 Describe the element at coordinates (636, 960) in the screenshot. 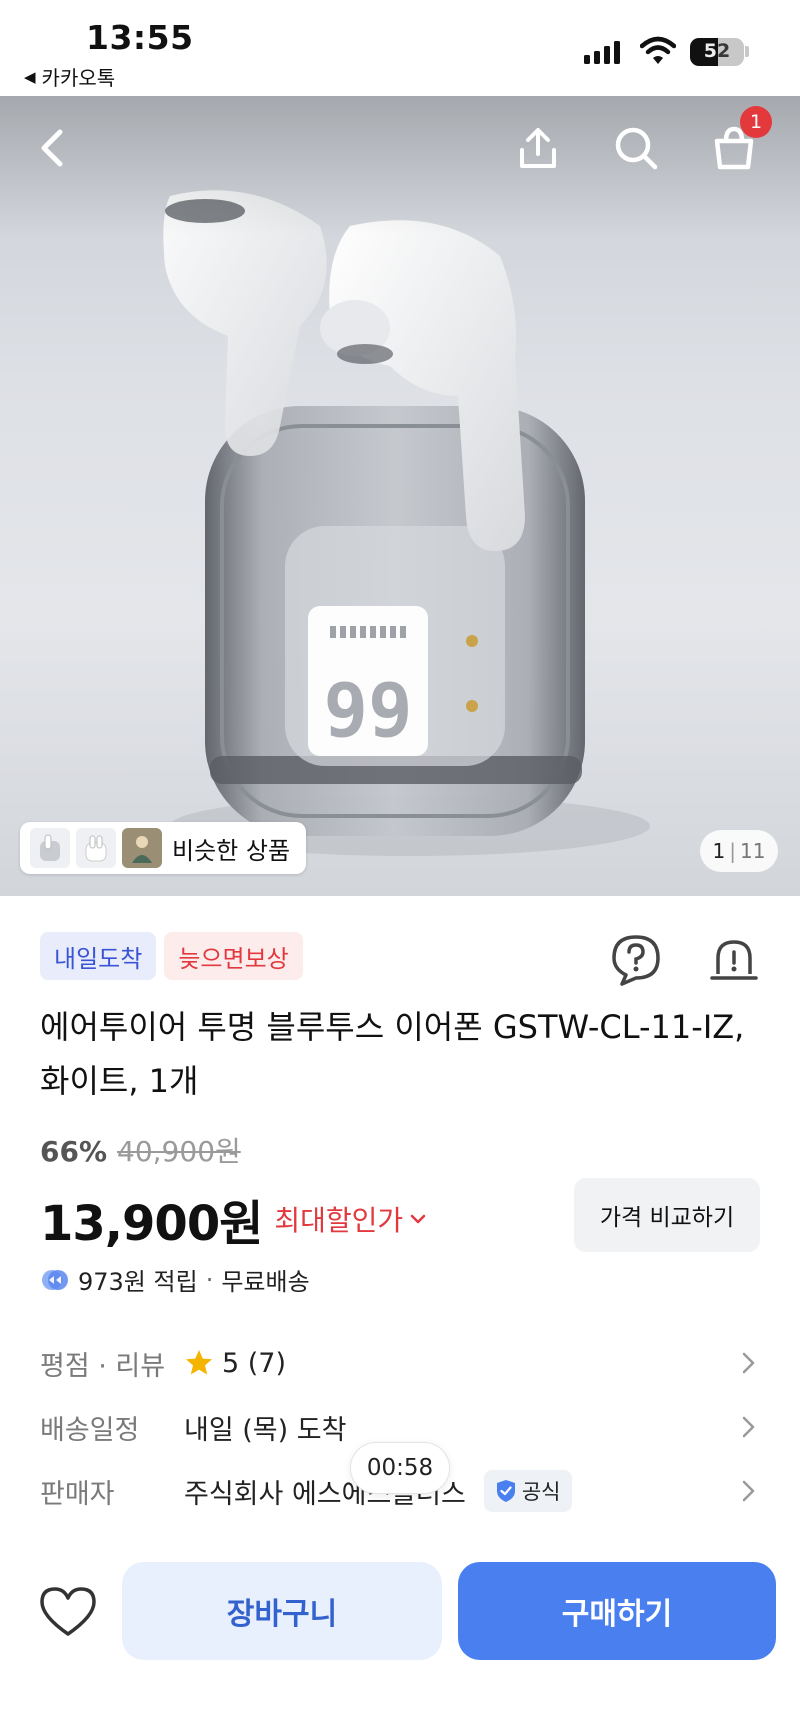

I see `question-chat-icon` at that location.